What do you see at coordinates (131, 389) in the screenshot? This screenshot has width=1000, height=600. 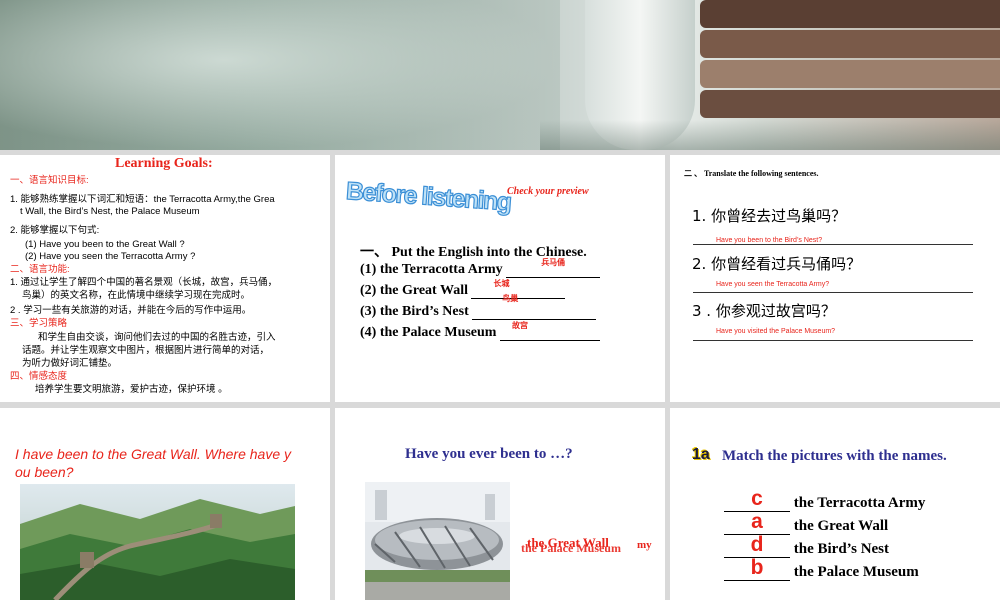 I see `goal-text: 培养学生要文明旅游，爱护古迹，保护环境 。` at bounding box center [131, 389].